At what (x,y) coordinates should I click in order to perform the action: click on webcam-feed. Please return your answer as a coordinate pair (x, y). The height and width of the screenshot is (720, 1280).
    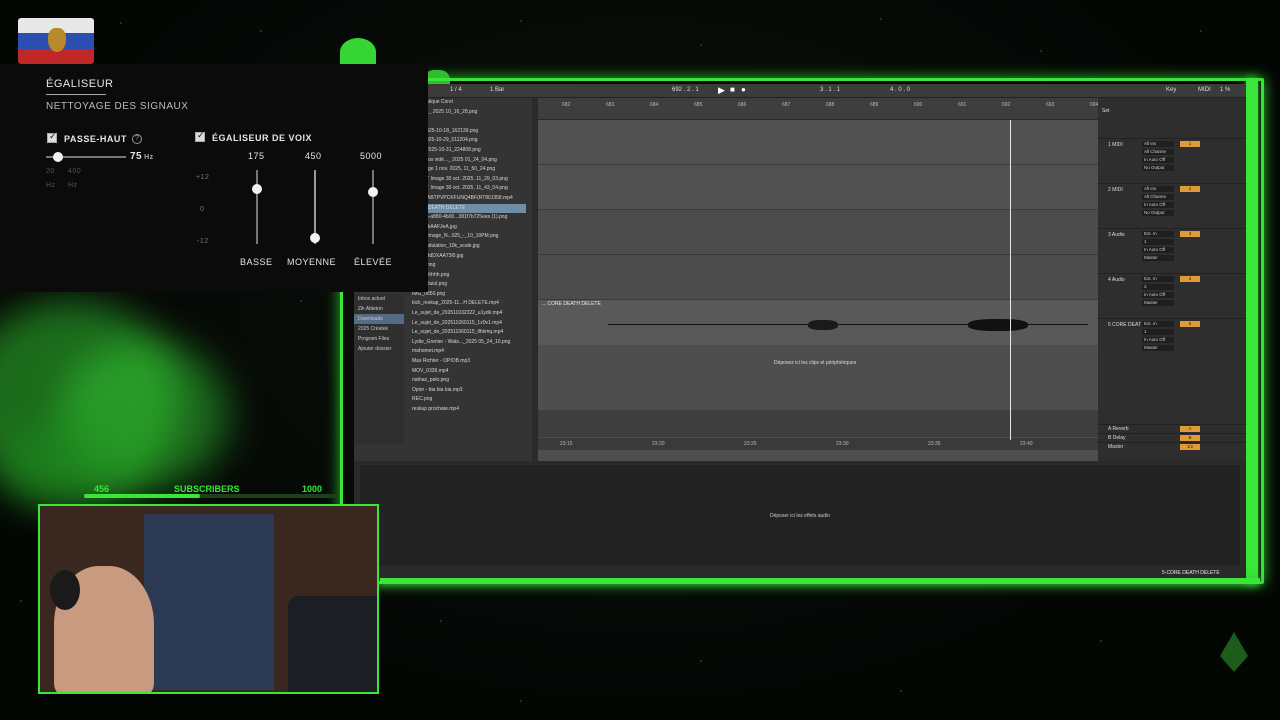
    Looking at the image, I should click on (208, 599).